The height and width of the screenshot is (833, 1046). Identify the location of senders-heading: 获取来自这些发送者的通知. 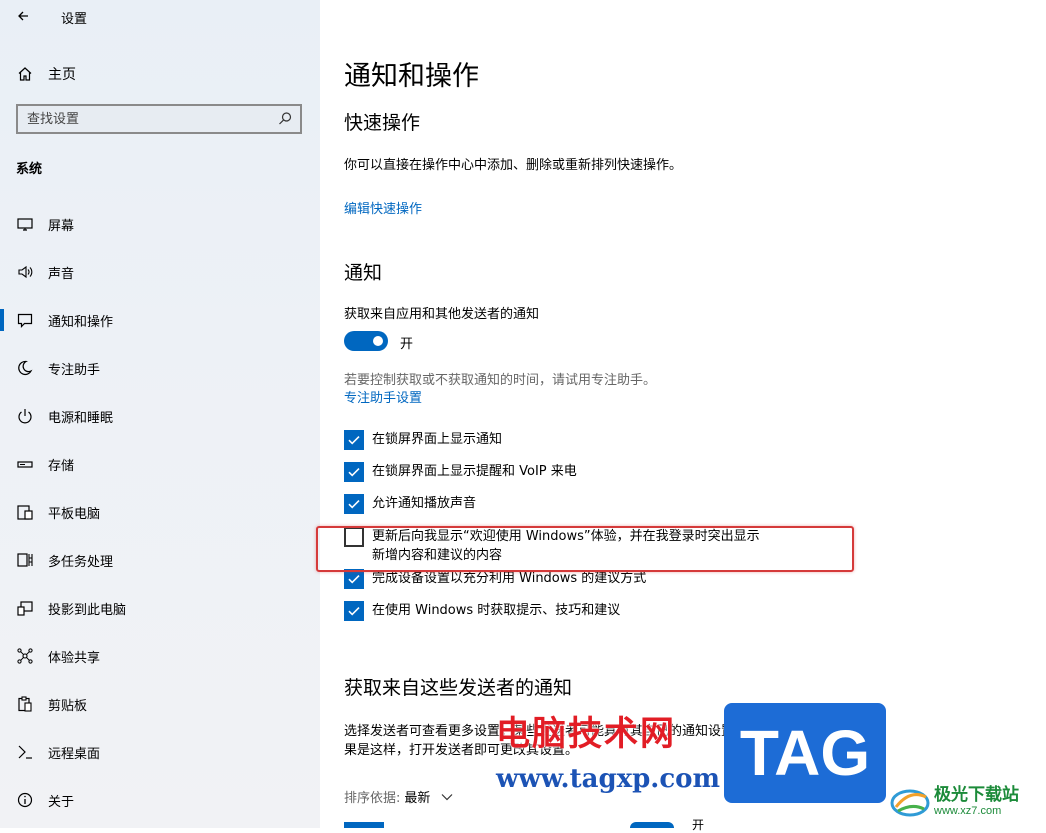
(458, 688).